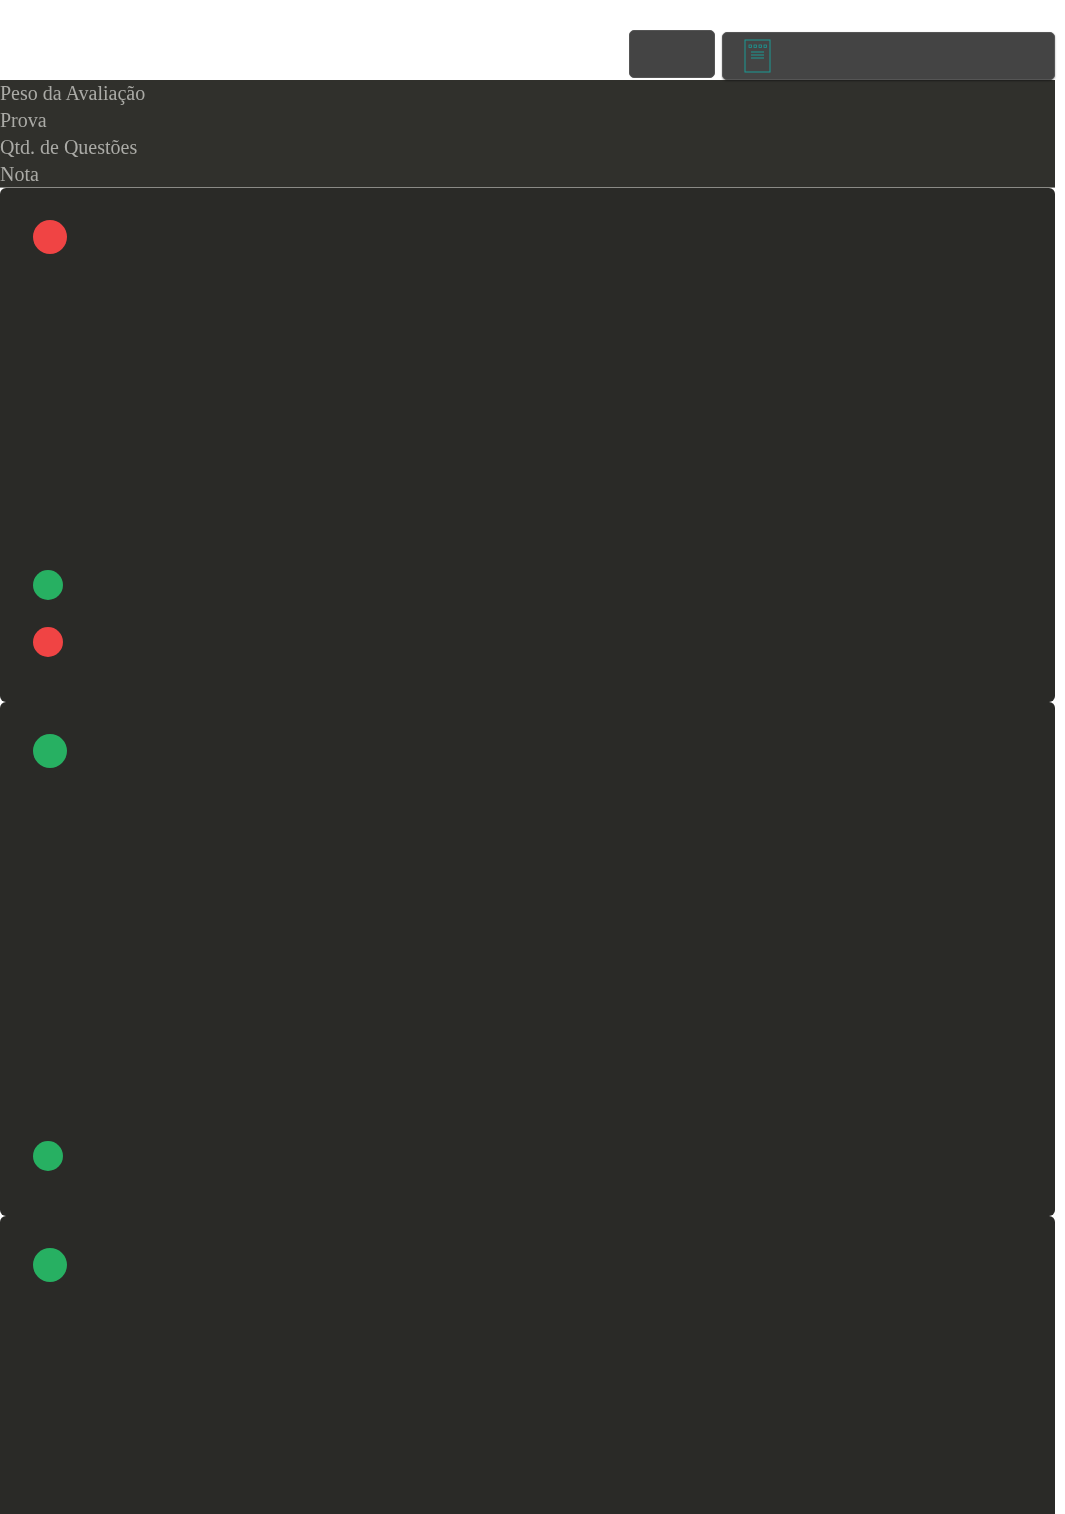 Image resolution: width=1065 pixels, height=1514 pixels. I want to click on notebook-icon, so click(757, 56).